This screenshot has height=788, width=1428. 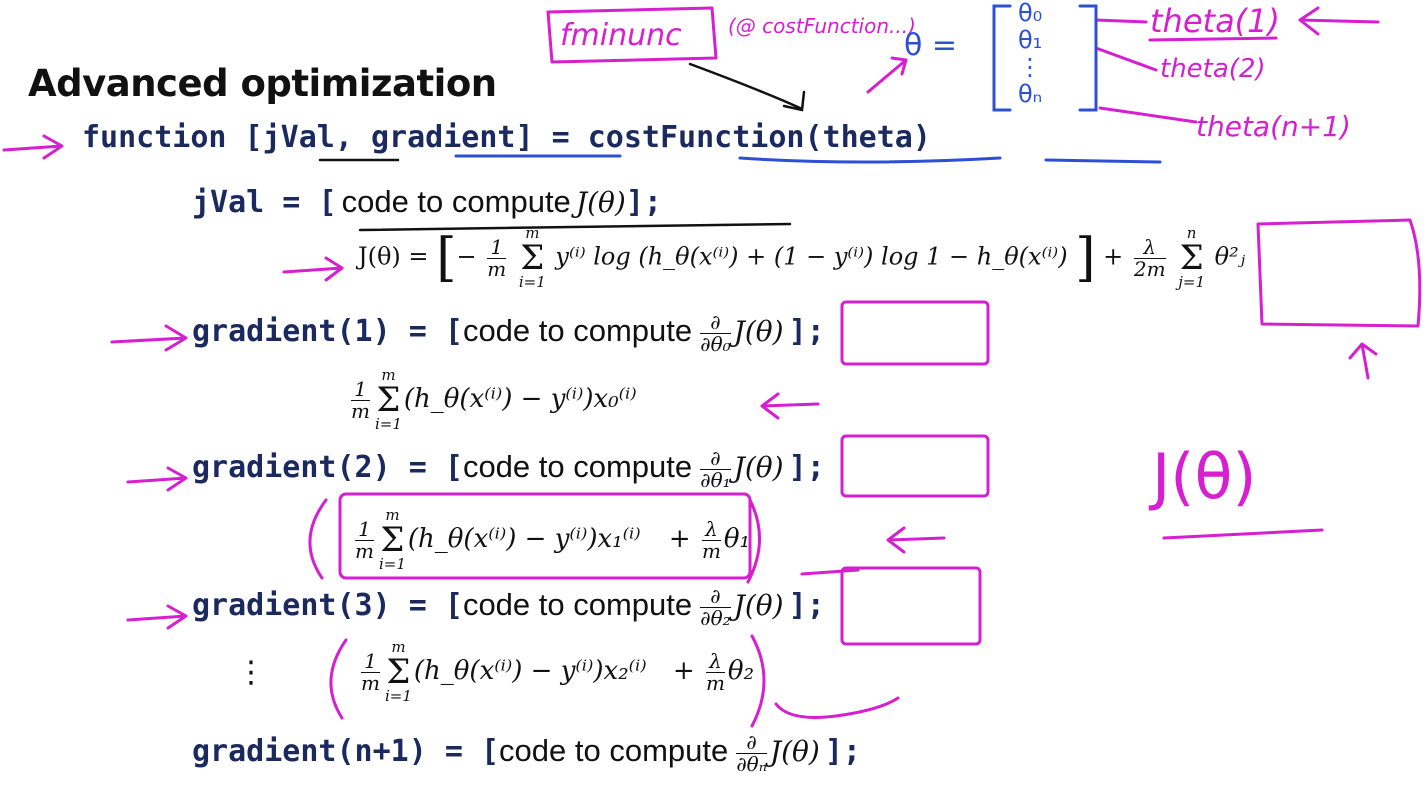 I want to click on j-theta-underline, so click(x=1243, y=534).